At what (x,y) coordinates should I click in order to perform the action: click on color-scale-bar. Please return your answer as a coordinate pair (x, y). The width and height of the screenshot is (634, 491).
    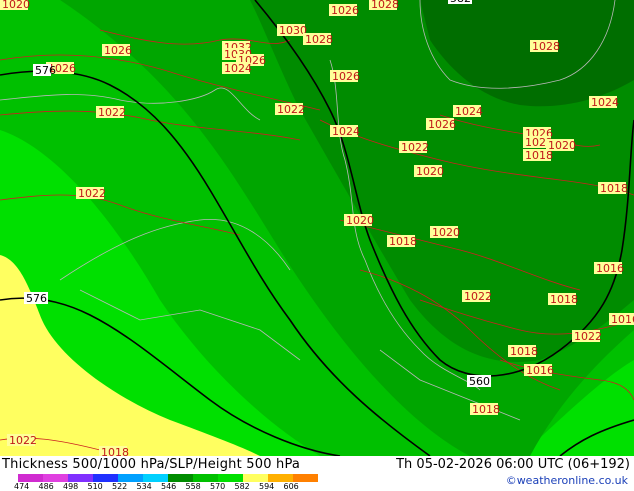
    Looking at the image, I should click on (168, 478).